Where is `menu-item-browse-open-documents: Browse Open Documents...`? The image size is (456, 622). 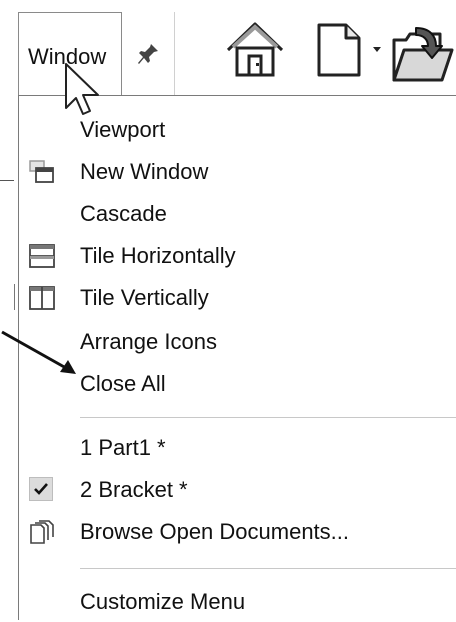 menu-item-browse-open-documents: Browse Open Documents... is located at coordinates (237, 532).